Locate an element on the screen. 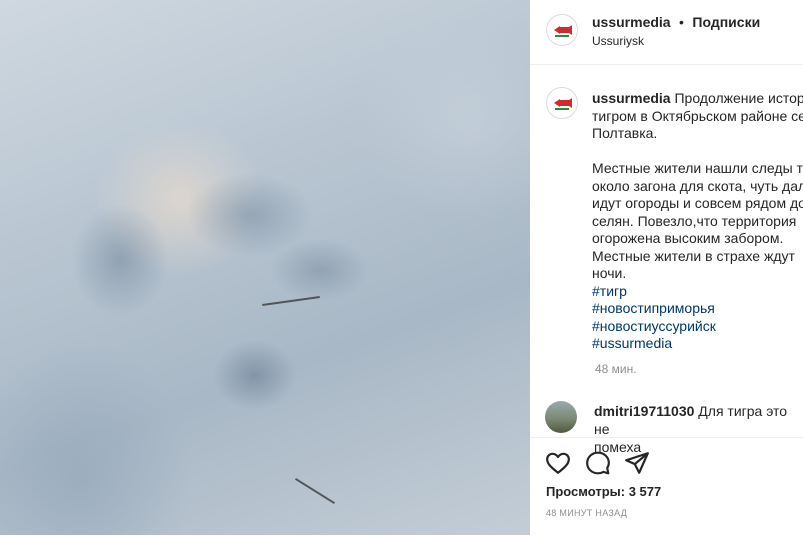 This screenshot has height=536, width=803. caption-line: около загона для скота, чуть дал is located at coordinates (697, 185).